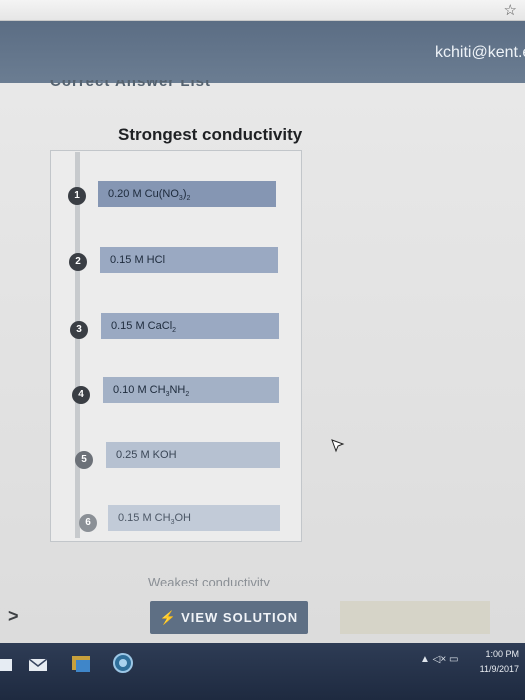 This screenshot has height=700, width=525. I want to click on ranking-item-4: 0.10 M CH3NH2, so click(191, 390).